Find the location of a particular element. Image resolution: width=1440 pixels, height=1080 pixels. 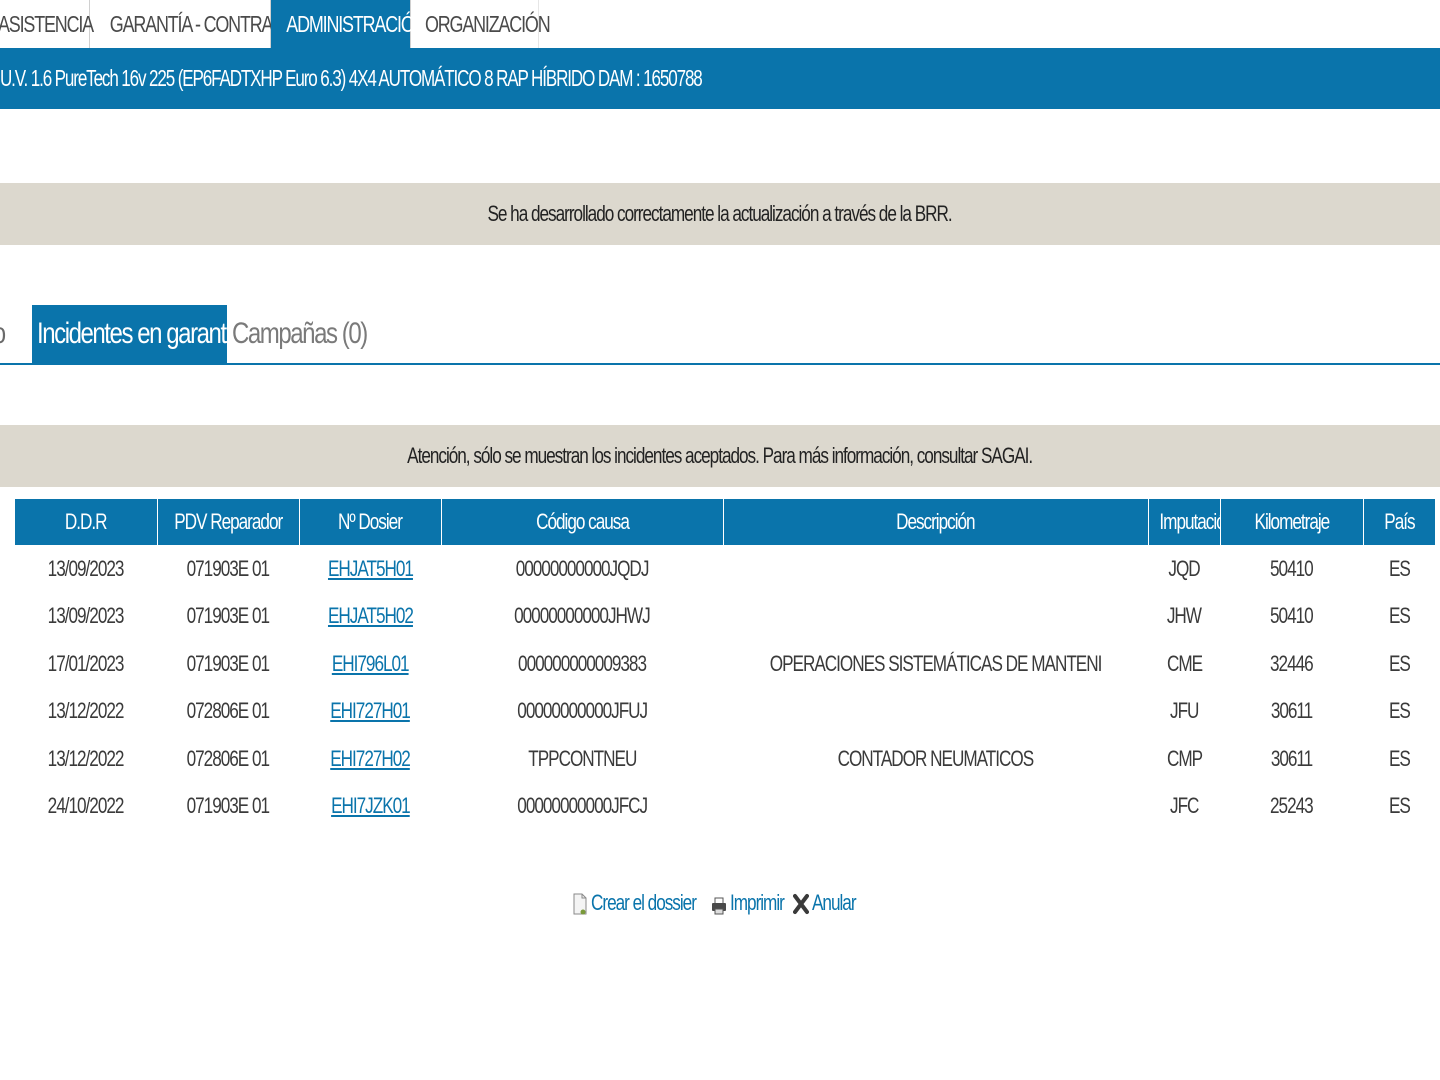

column-header-imputacion: Imputación is located at coordinates (1184, 522).